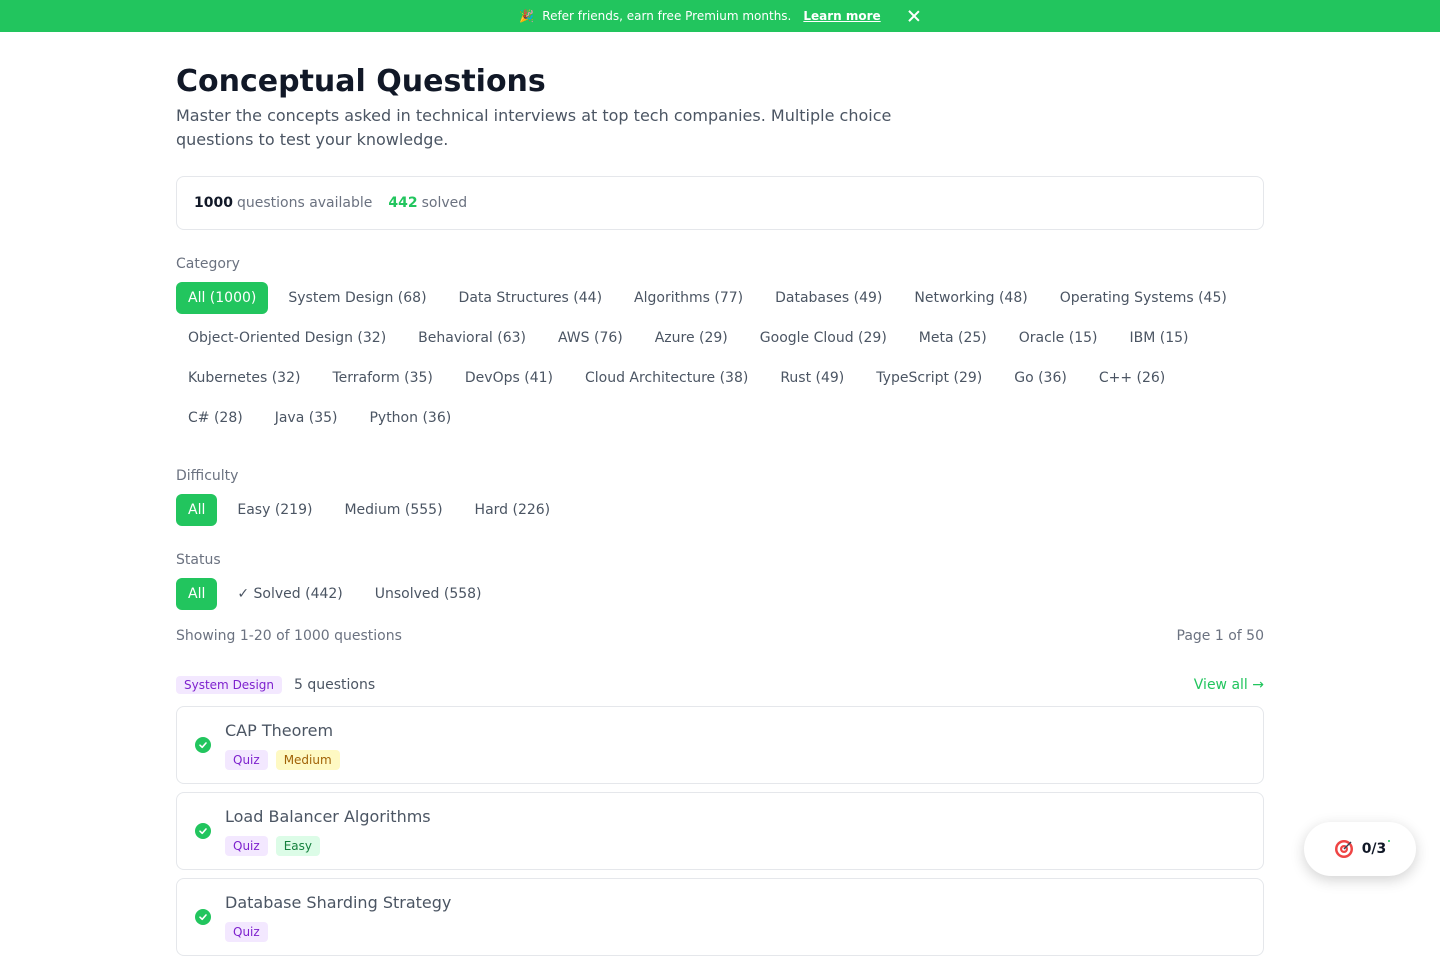 This screenshot has height=956, width=1440. Describe the element at coordinates (428, 594) in the screenshot. I see `status-chip: Unsolved (558)` at that location.